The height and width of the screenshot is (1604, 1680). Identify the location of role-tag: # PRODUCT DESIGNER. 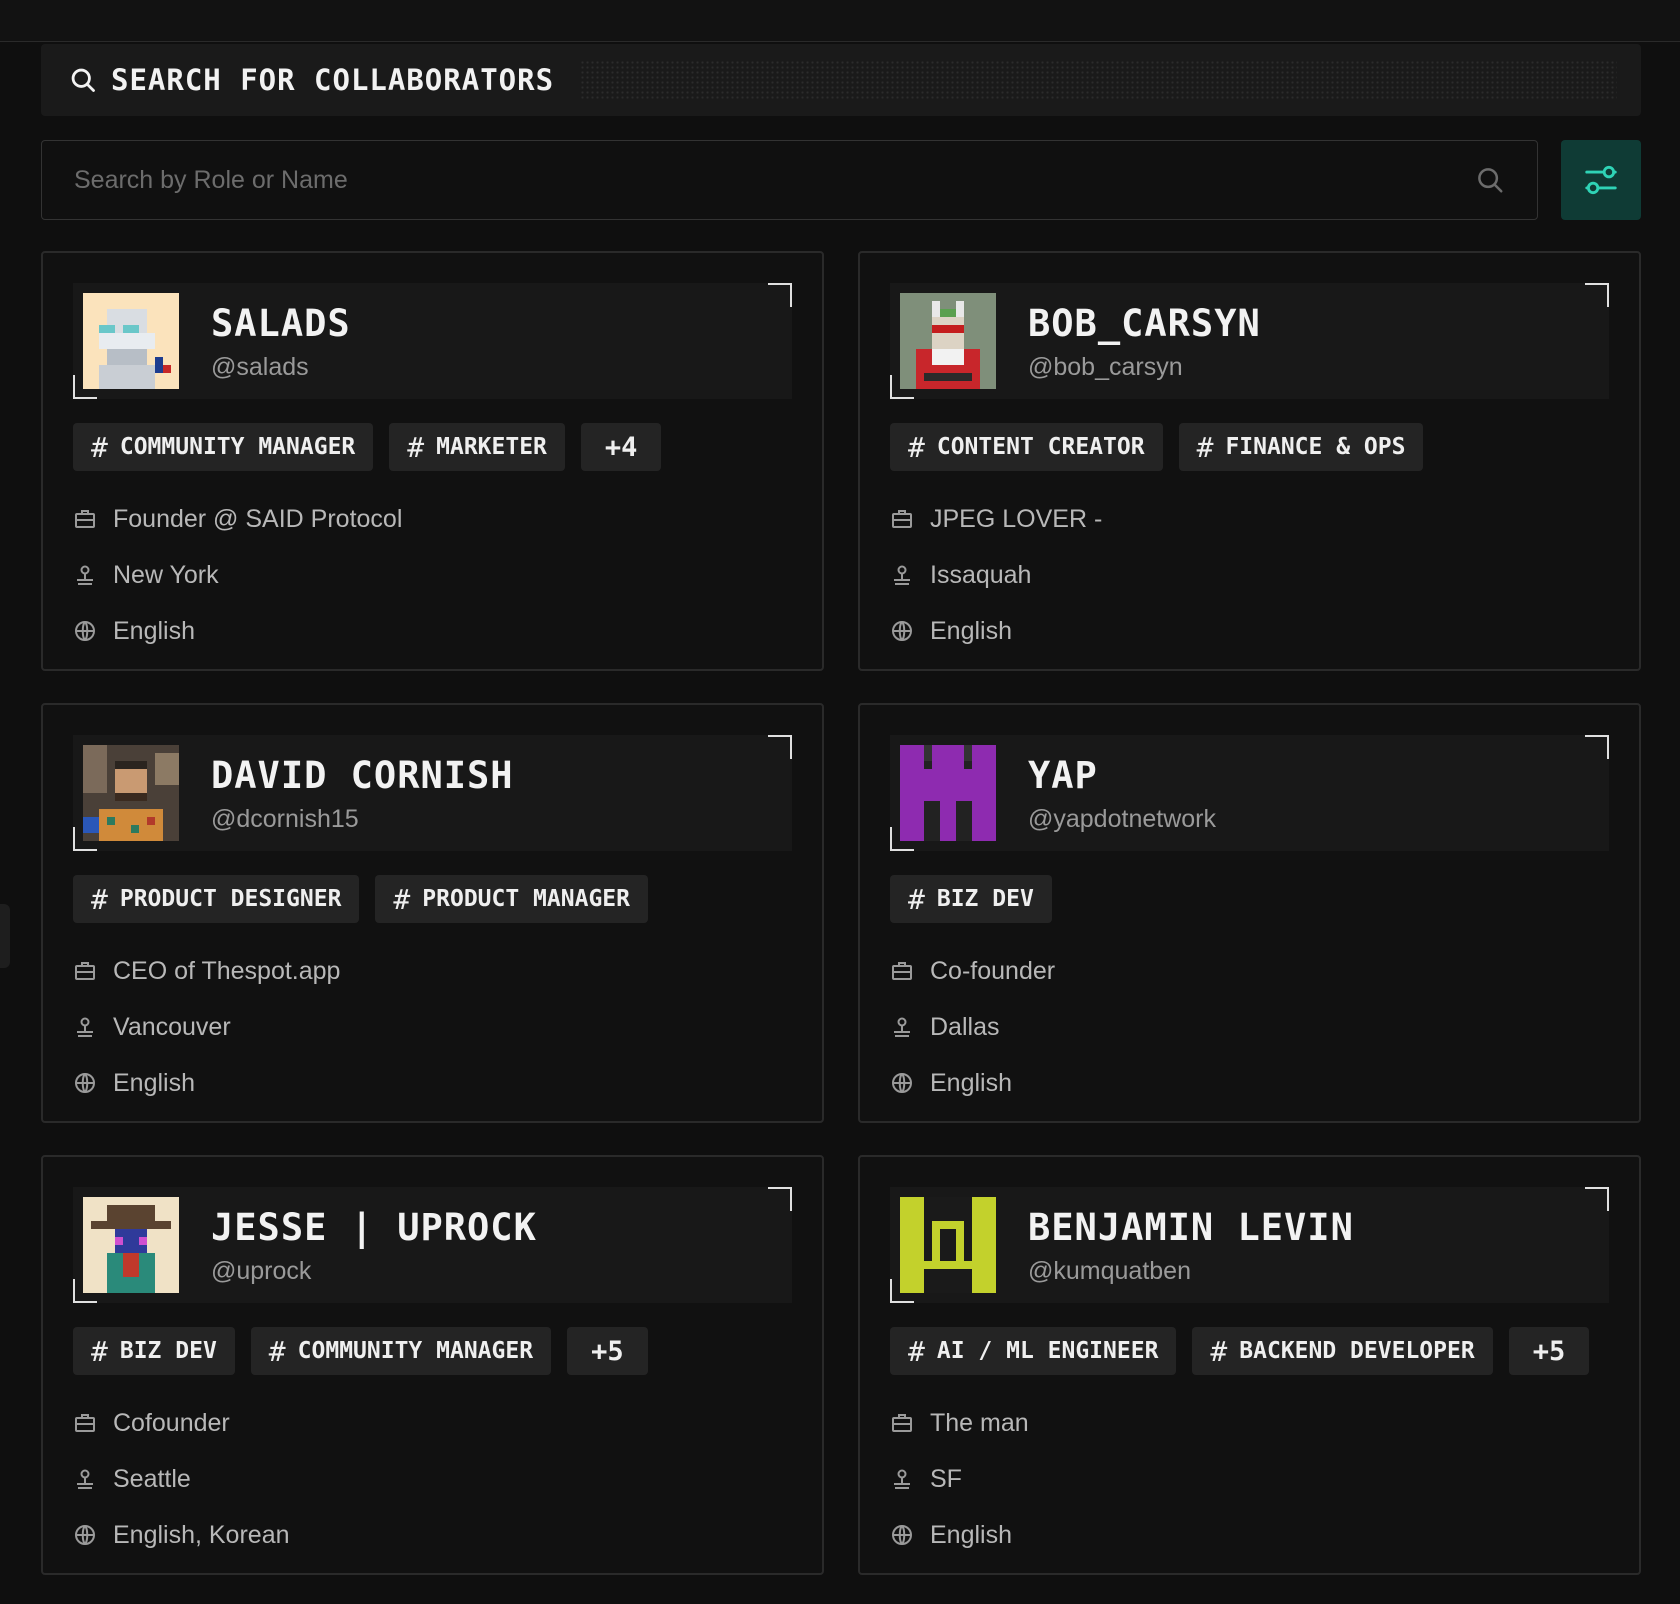
(216, 899).